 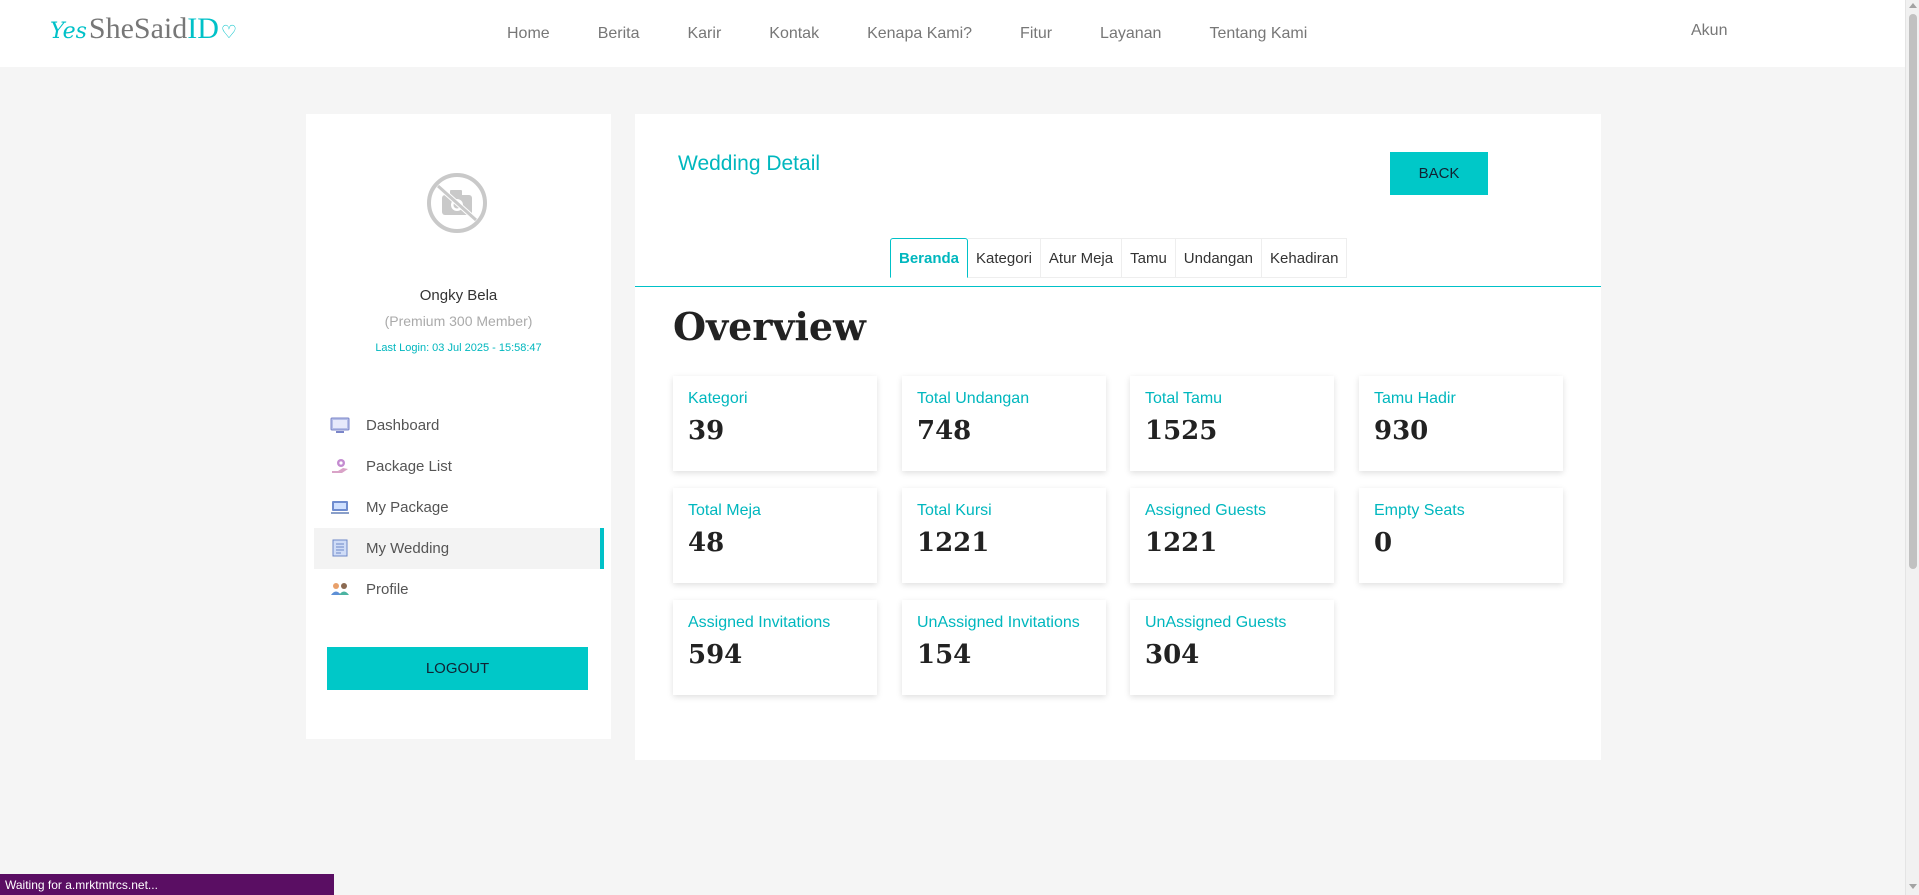 What do you see at coordinates (1232, 423) in the screenshot?
I see `stat-card-total-tamu: Total Tamu 1525` at bounding box center [1232, 423].